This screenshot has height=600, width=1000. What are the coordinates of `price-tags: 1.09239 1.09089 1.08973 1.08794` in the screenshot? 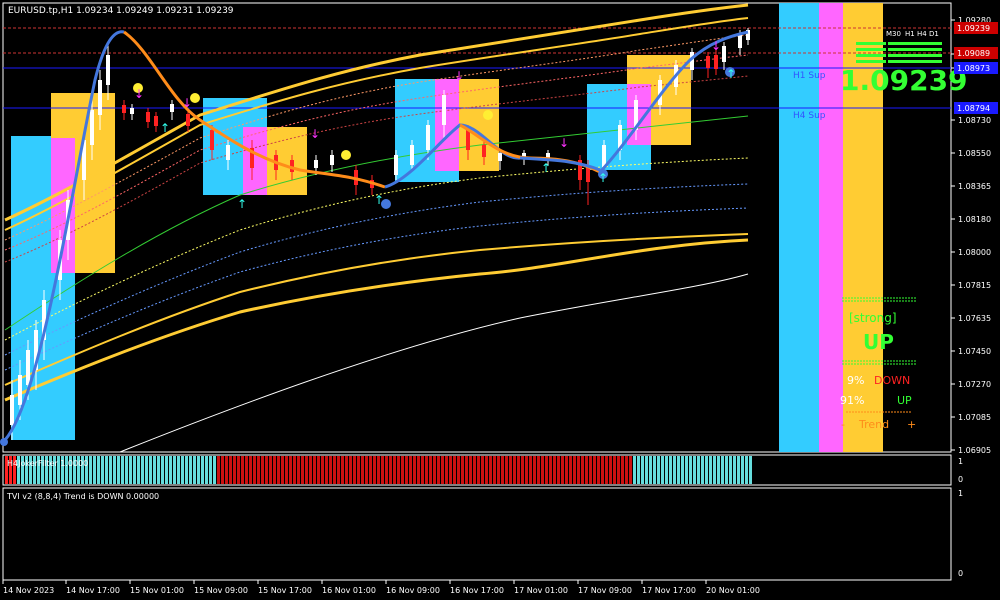 It's located at (976, 68).